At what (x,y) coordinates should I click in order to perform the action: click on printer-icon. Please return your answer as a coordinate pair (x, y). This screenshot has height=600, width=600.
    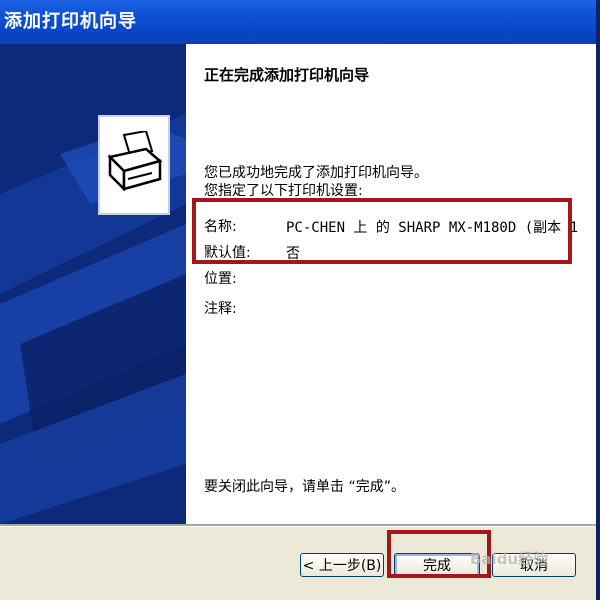
    Looking at the image, I should click on (134, 165).